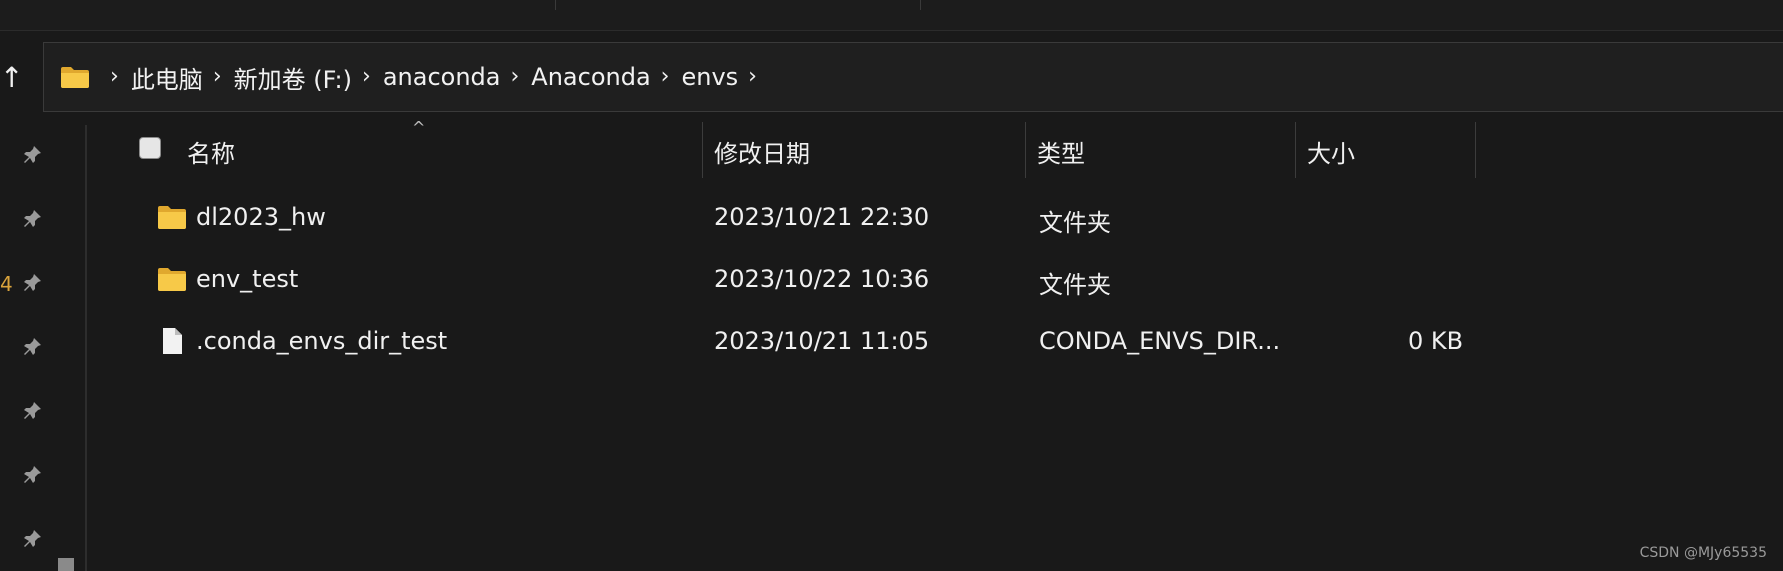 The image size is (1783, 571). What do you see at coordinates (822, 341) in the screenshot?
I see `file-modified: 2023/10/21 11:05` at bounding box center [822, 341].